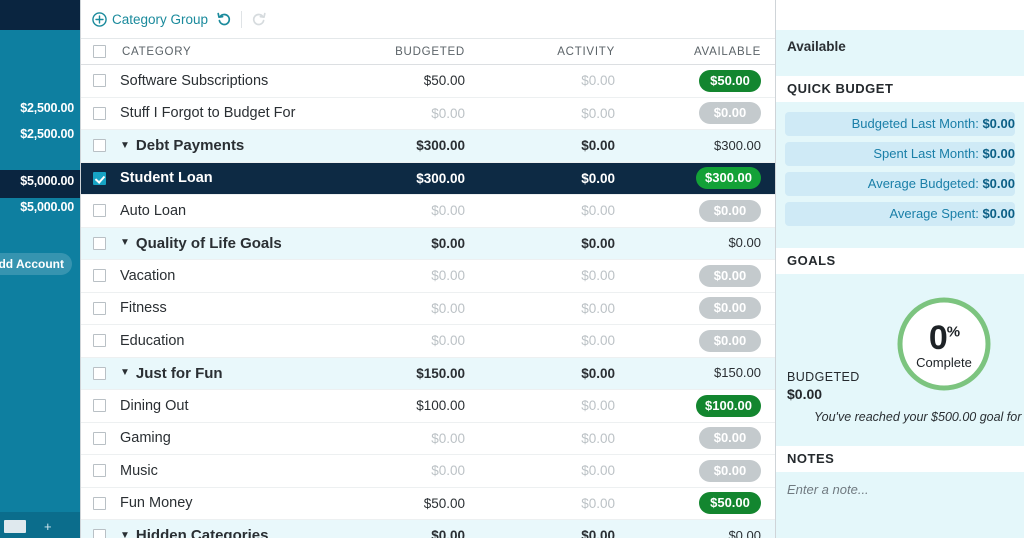  Describe the element at coordinates (217, 145) in the screenshot. I see `category-name-cell: ▼ Debt Payments` at that location.